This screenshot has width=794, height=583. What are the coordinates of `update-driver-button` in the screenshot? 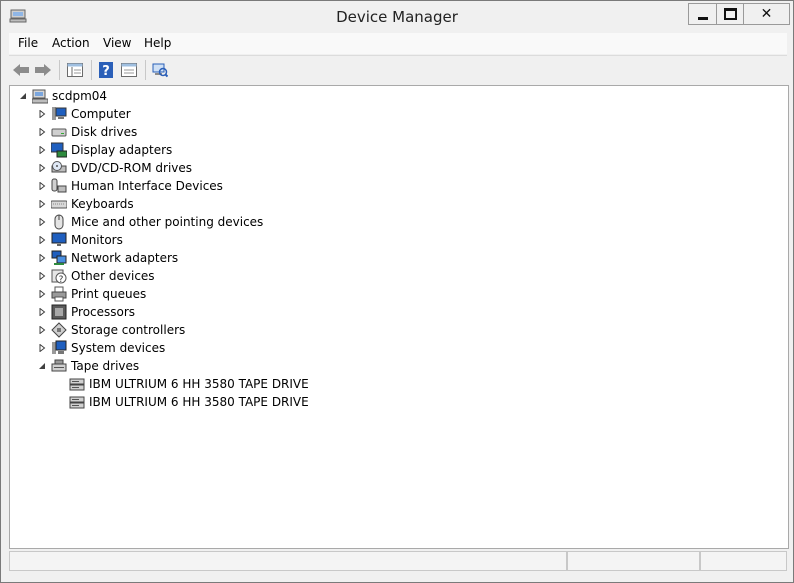 It's located at (129, 70).